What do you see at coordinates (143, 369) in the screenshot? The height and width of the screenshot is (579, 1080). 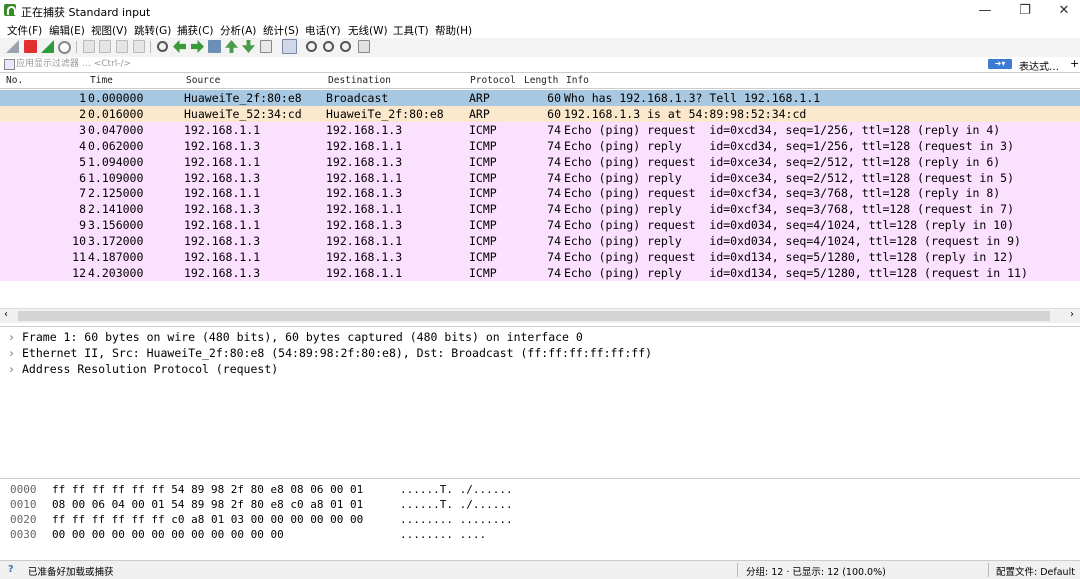 I see `detail-row-arp: › Address Resolution Protocol (request)` at bounding box center [143, 369].